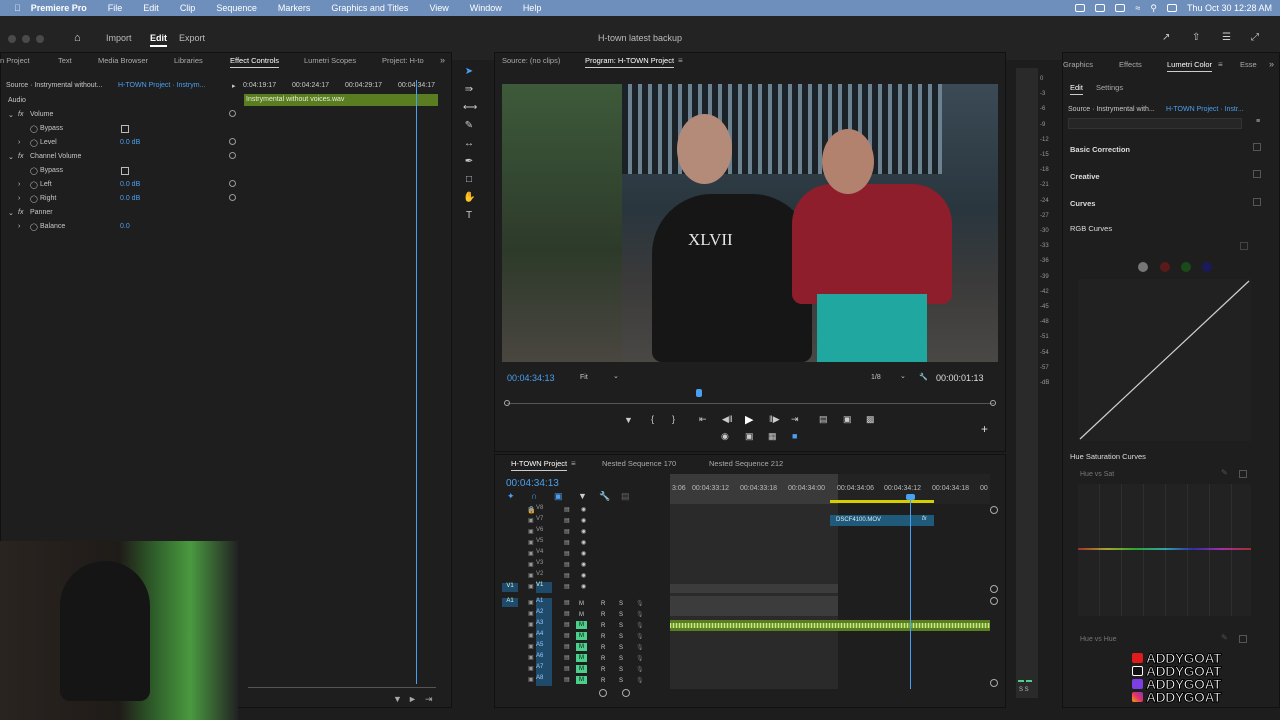 This screenshot has height=720, width=1280. Describe the element at coordinates (544, 587) in the screenshot. I see `track-v1: V1` at that location.